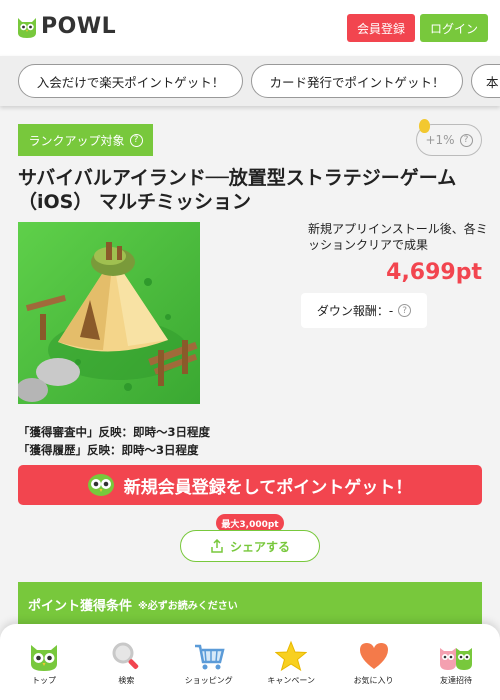 The height and width of the screenshot is (700, 500). I want to click on promo-pill: 入会だけで楽天ポイントゲット！, so click(130, 81).